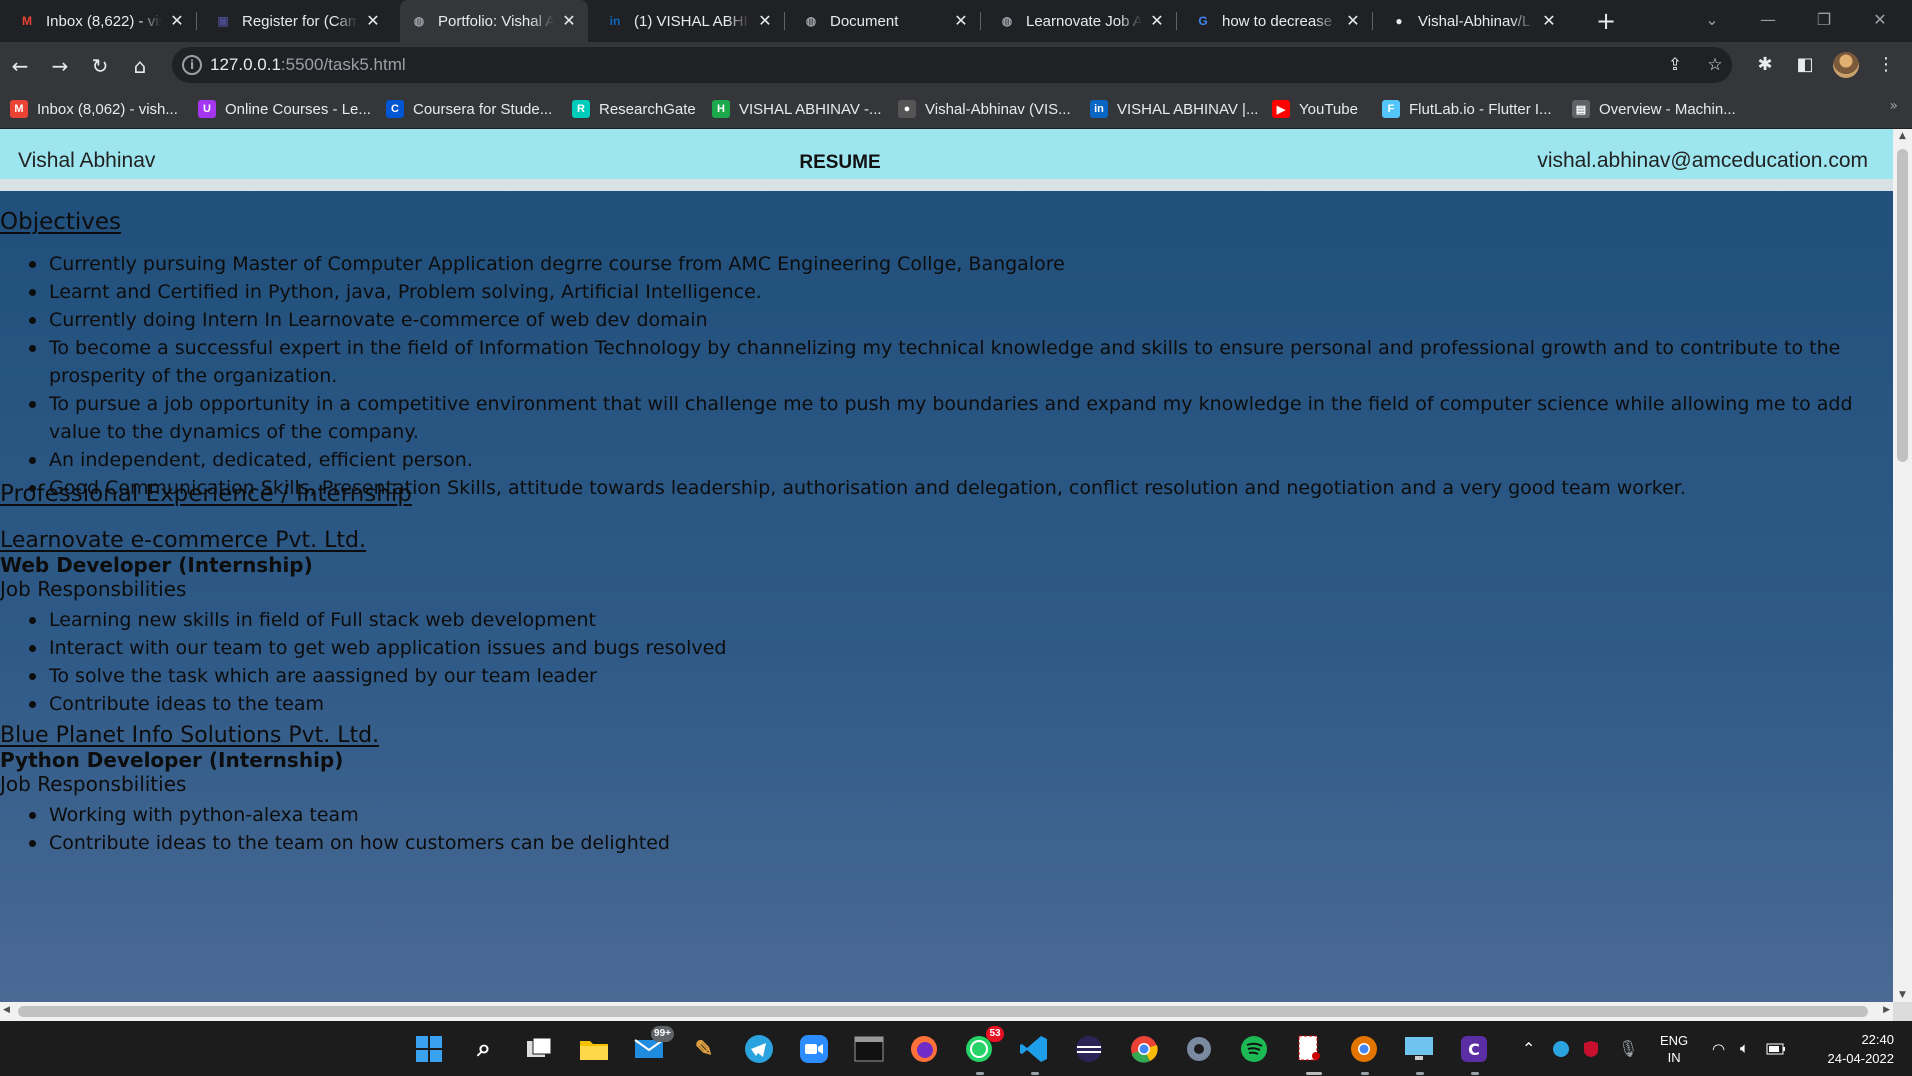  Describe the element at coordinates (1419, 1049) in the screenshot. I see `remote-desktop-icon` at that location.